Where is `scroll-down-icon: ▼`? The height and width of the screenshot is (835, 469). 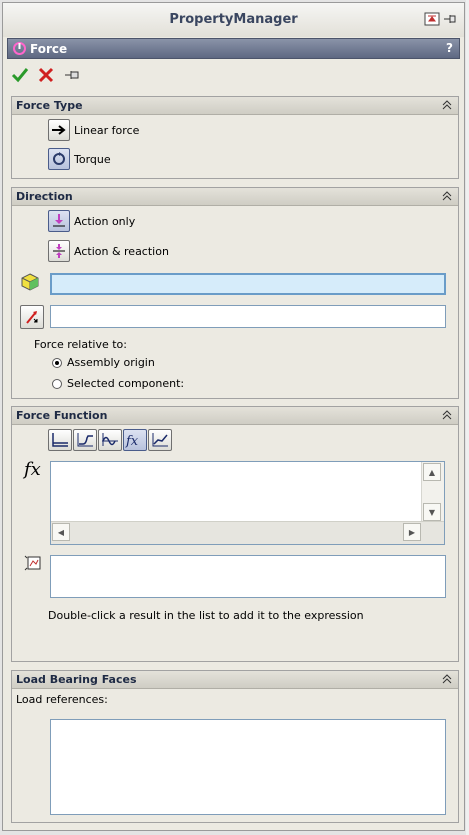
scroll-down-icon: ▼ is located at coordinates (432, 512).